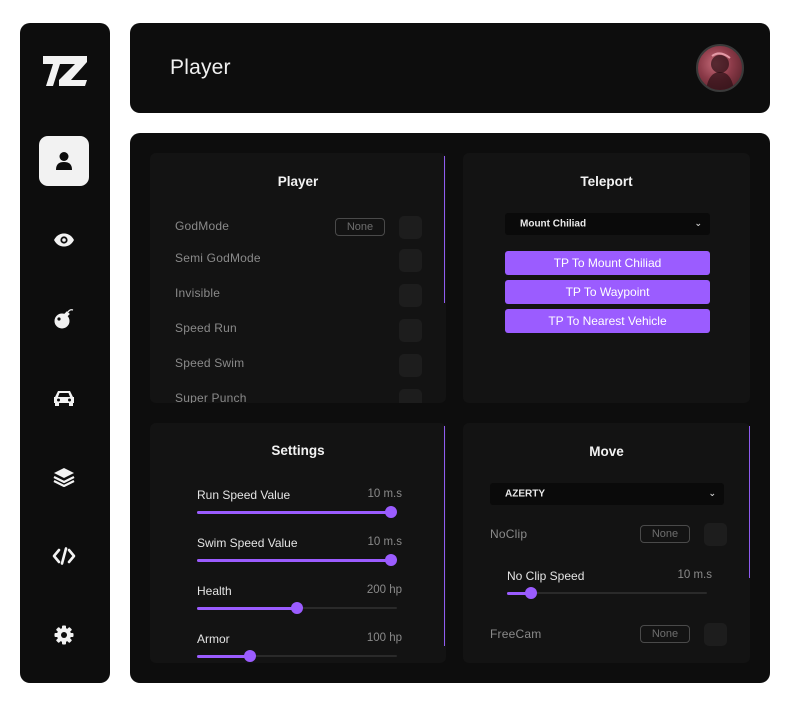 Image resolution: width=795 pixels, height=712 pixels. Describe the element at coordinates (384, 638) in the screenshot. I see `armor-value: 100 hp` at that location.